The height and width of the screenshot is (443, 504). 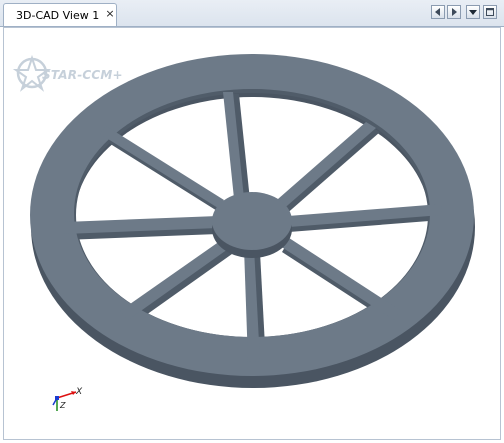 What do you see at coordinates (110, 14) in the screenshot?
I see `tab-close-icon: ×` at bounding box center [110, 14].